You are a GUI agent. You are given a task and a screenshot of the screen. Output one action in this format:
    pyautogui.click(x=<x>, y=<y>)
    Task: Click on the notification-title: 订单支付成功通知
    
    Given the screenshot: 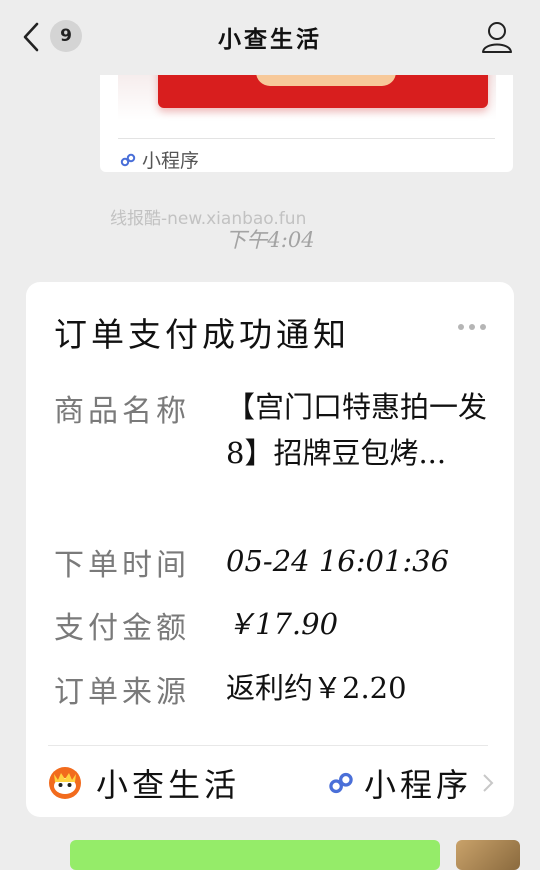 What is the action you would take?
    pyautogui.click(x=202, y=334)
    